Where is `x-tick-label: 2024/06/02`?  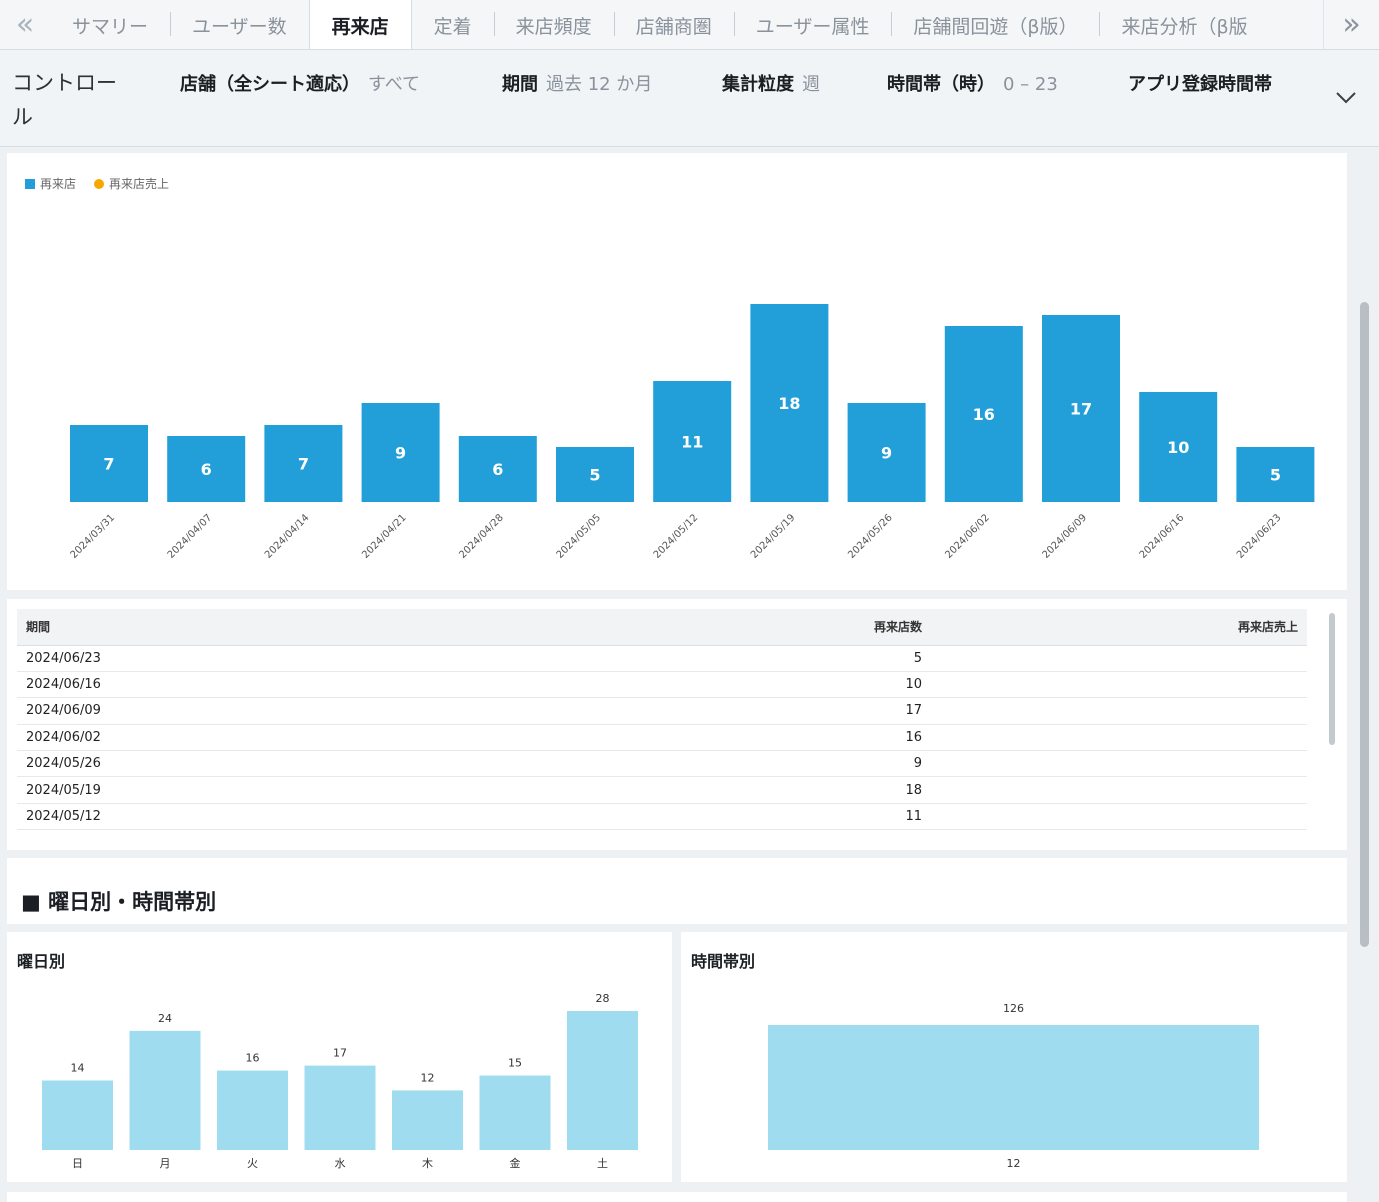
x-tick-label: 2024/06/02 is located at coordinates (967, 536).